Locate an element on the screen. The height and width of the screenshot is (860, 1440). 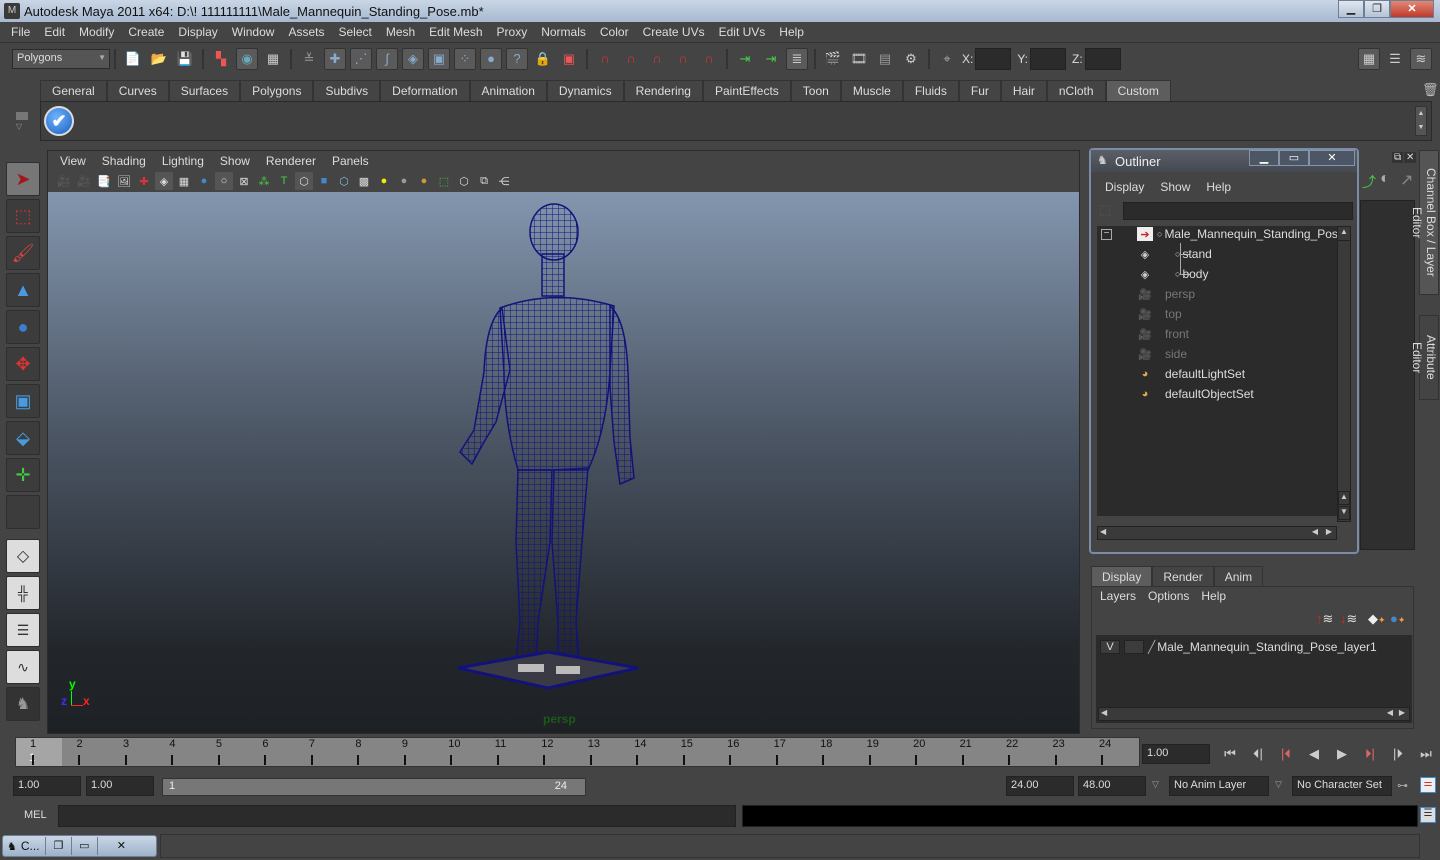
snap-view-plane-icon: ∩ is located at coordinates (683, 59).